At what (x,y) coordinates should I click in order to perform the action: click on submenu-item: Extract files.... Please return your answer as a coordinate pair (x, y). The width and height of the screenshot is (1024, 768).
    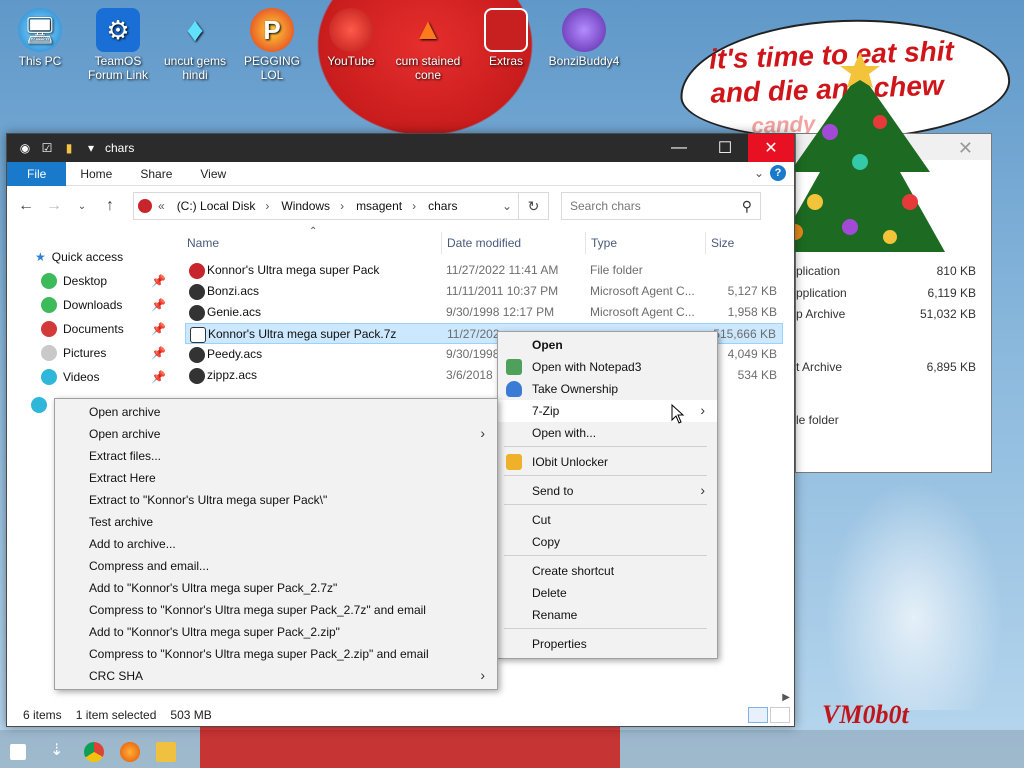
    Looking at the image, I should click on (276, 456).